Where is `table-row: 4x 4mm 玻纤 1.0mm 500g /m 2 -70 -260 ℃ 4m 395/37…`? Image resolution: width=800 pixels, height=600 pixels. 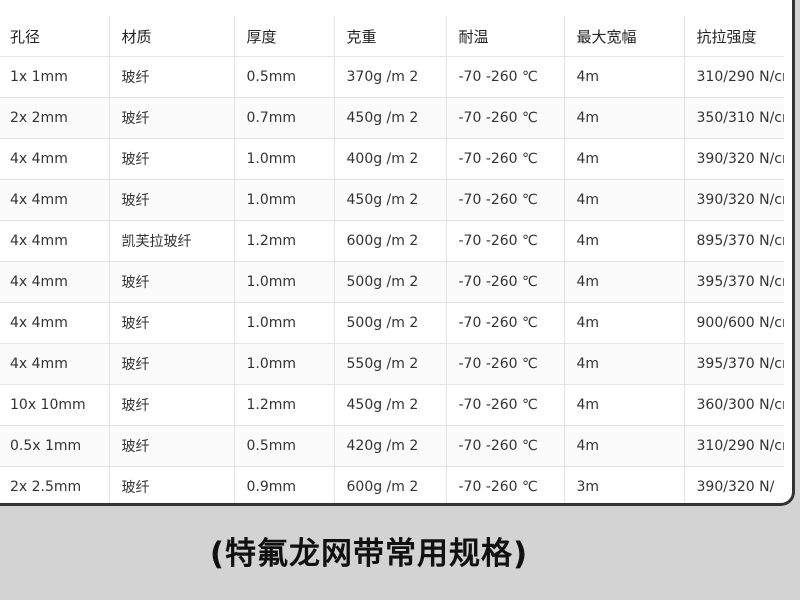 table-row: 4x 4mm 玻纤 1.0mm 500g /m 2 -70 -260 ℃ 4m 395/37… is located at coordinates (392, 282).